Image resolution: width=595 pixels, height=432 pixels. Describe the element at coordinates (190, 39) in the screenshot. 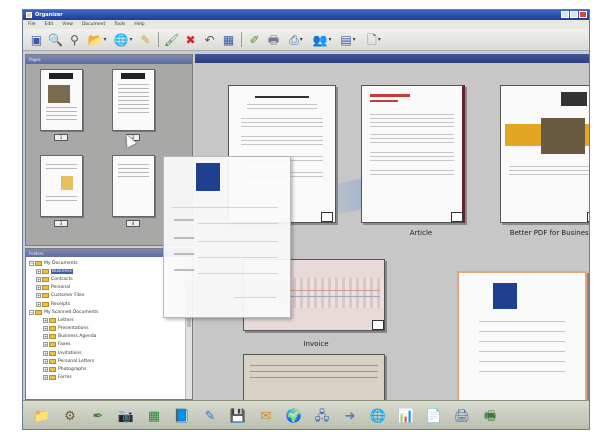

I see `delete-icon: ✖` at that location.